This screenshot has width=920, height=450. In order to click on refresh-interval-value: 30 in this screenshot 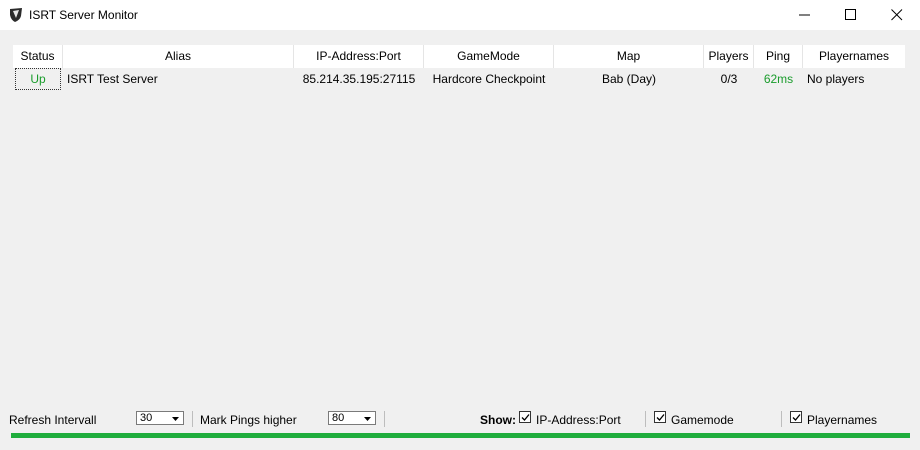, I will do `click(146, 418)`.